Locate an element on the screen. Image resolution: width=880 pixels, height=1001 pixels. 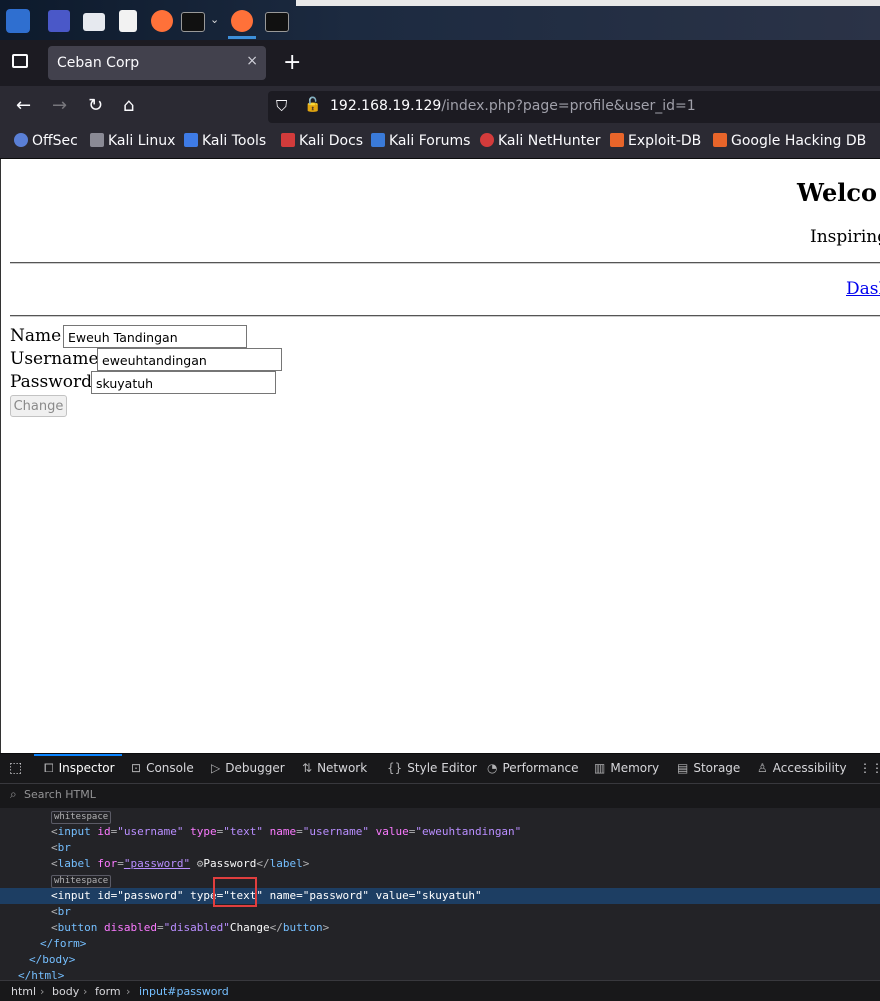
name-field: Eweuh Tandingan is located at coordinates (155, 336).